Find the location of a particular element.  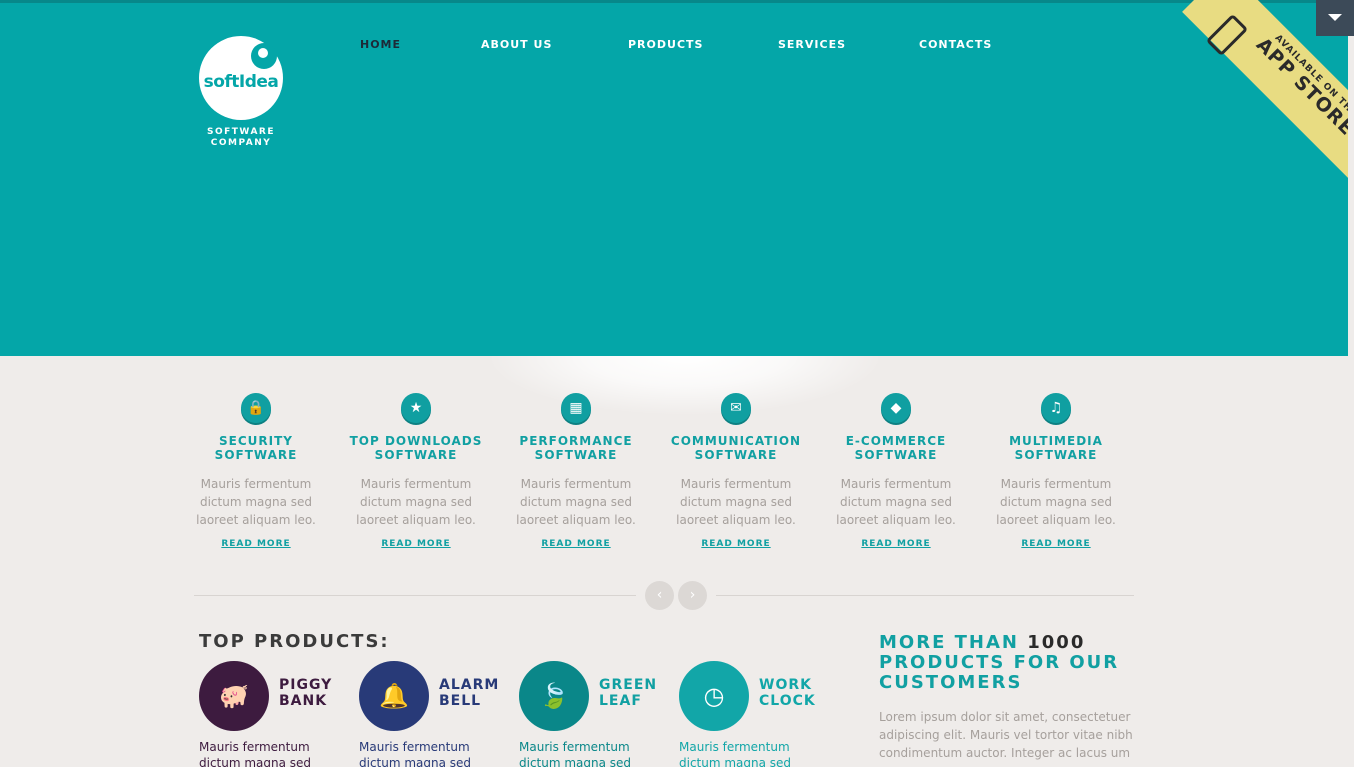

film-icon: ▦ is located at coordinates (576, 408).